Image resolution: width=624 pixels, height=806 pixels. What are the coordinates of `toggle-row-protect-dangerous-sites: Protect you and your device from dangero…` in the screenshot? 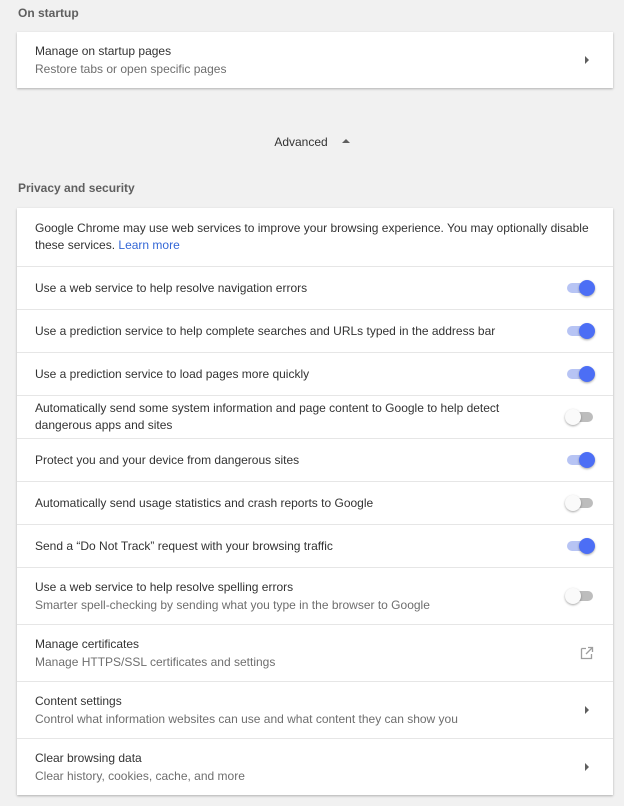 It's located at (315, 459).